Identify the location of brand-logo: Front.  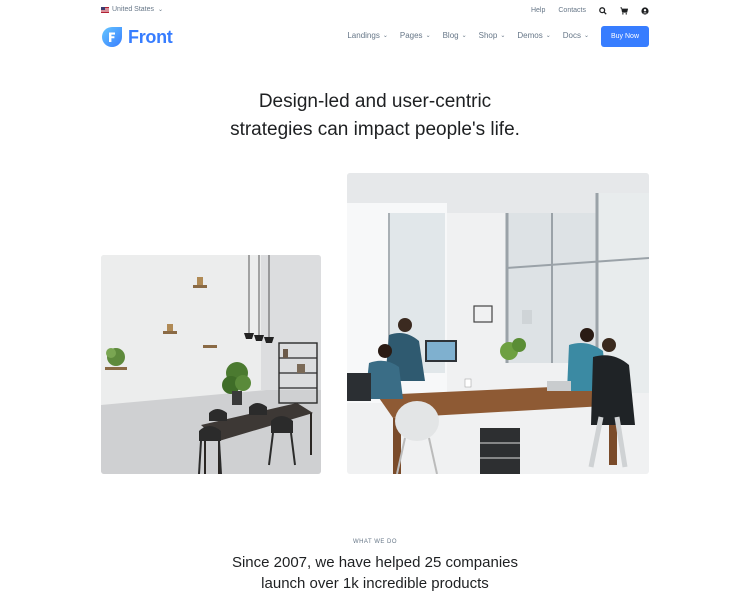
(137, 37).